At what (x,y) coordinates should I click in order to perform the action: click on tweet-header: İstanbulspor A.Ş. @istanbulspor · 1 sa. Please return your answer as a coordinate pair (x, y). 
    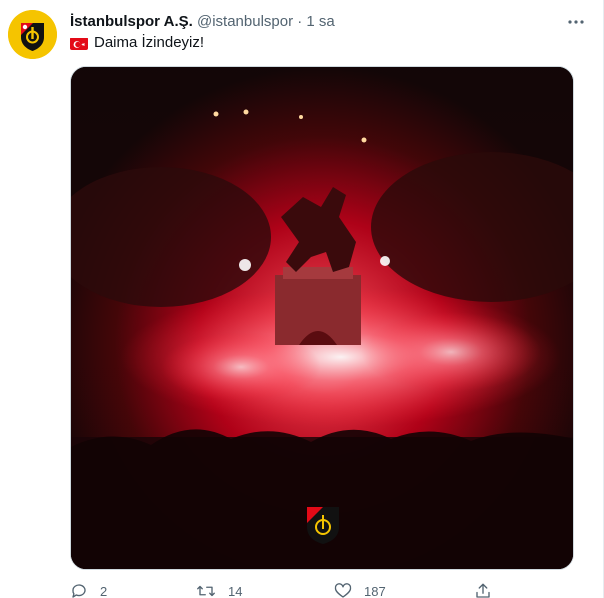
    Looking at the image, I should click on (314, 22).